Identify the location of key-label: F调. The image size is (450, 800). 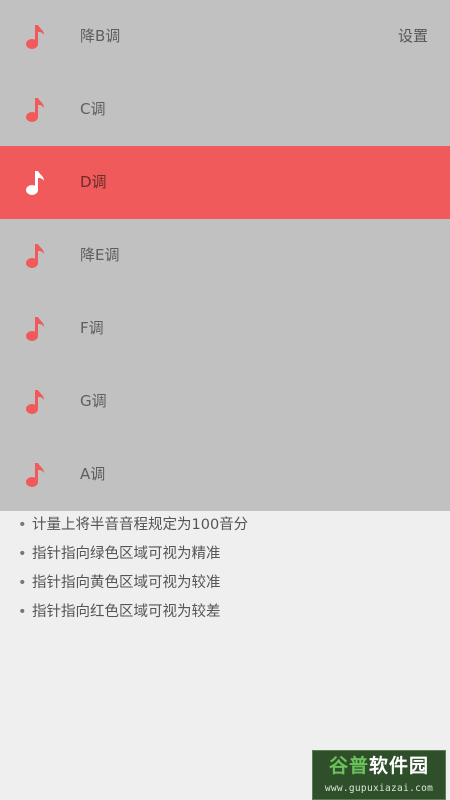
(92, 328).